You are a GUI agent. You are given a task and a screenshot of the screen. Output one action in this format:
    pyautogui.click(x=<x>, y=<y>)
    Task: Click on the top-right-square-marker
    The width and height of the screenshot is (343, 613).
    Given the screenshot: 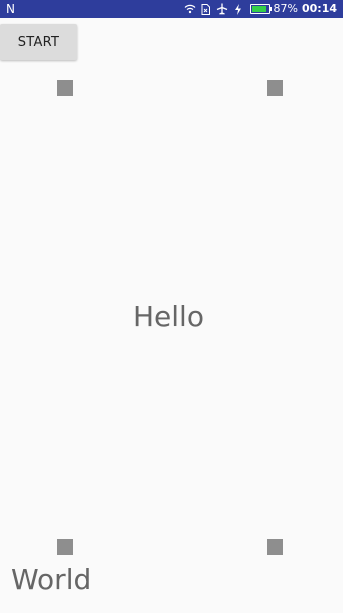 What is the action you would take?
    pyautogui.click(x=275, y=88)
    